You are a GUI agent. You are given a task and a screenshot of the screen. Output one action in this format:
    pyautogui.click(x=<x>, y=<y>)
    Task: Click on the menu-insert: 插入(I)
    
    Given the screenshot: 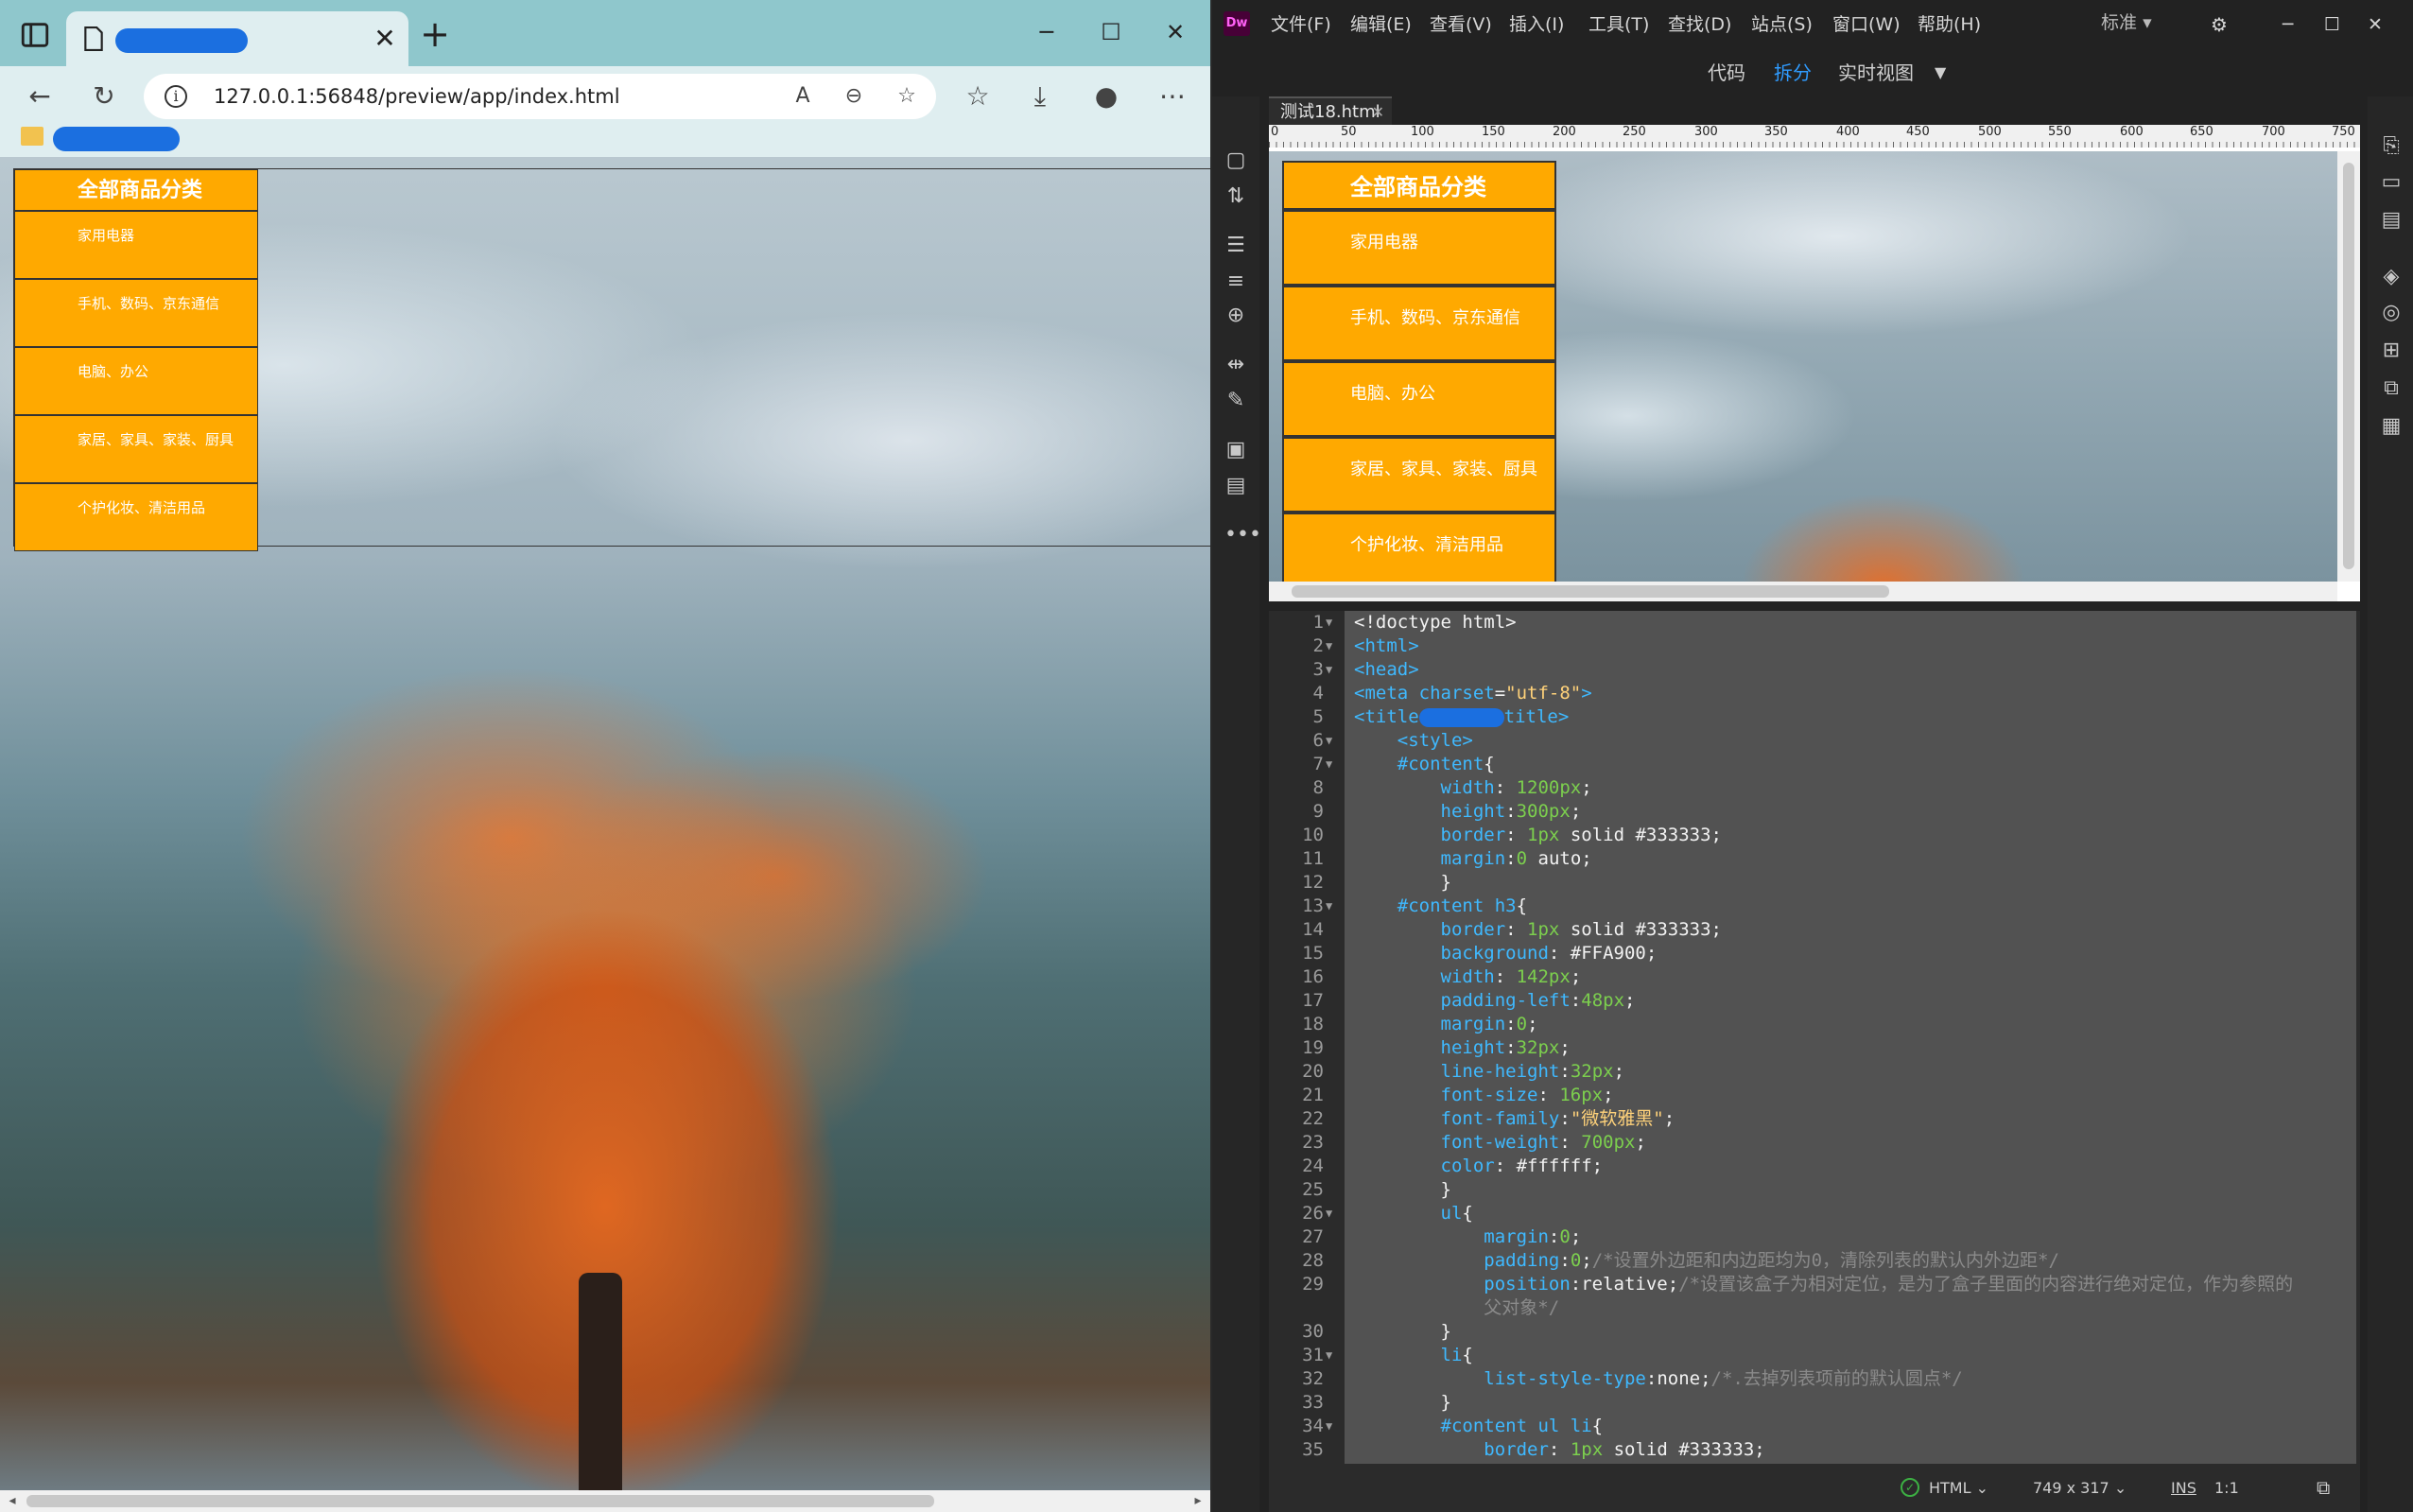 What is the action you would take?
    pyautogui.click(x=1536, y=24)
    